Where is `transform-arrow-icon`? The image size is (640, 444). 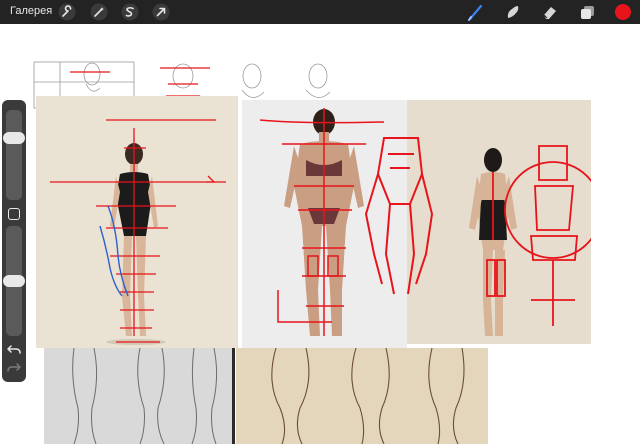
transform-arrow-icon is located at coordinates (161, 12).